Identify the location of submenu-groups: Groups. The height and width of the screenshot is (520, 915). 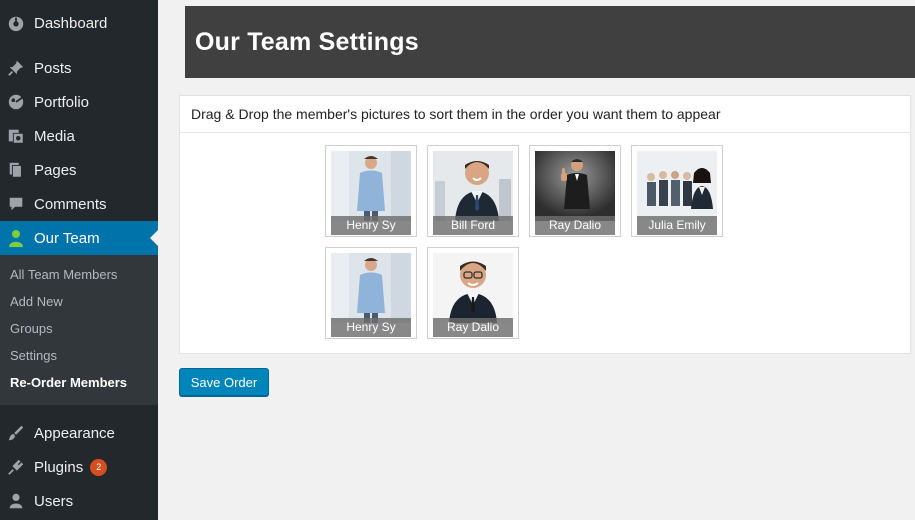
(31, 328).